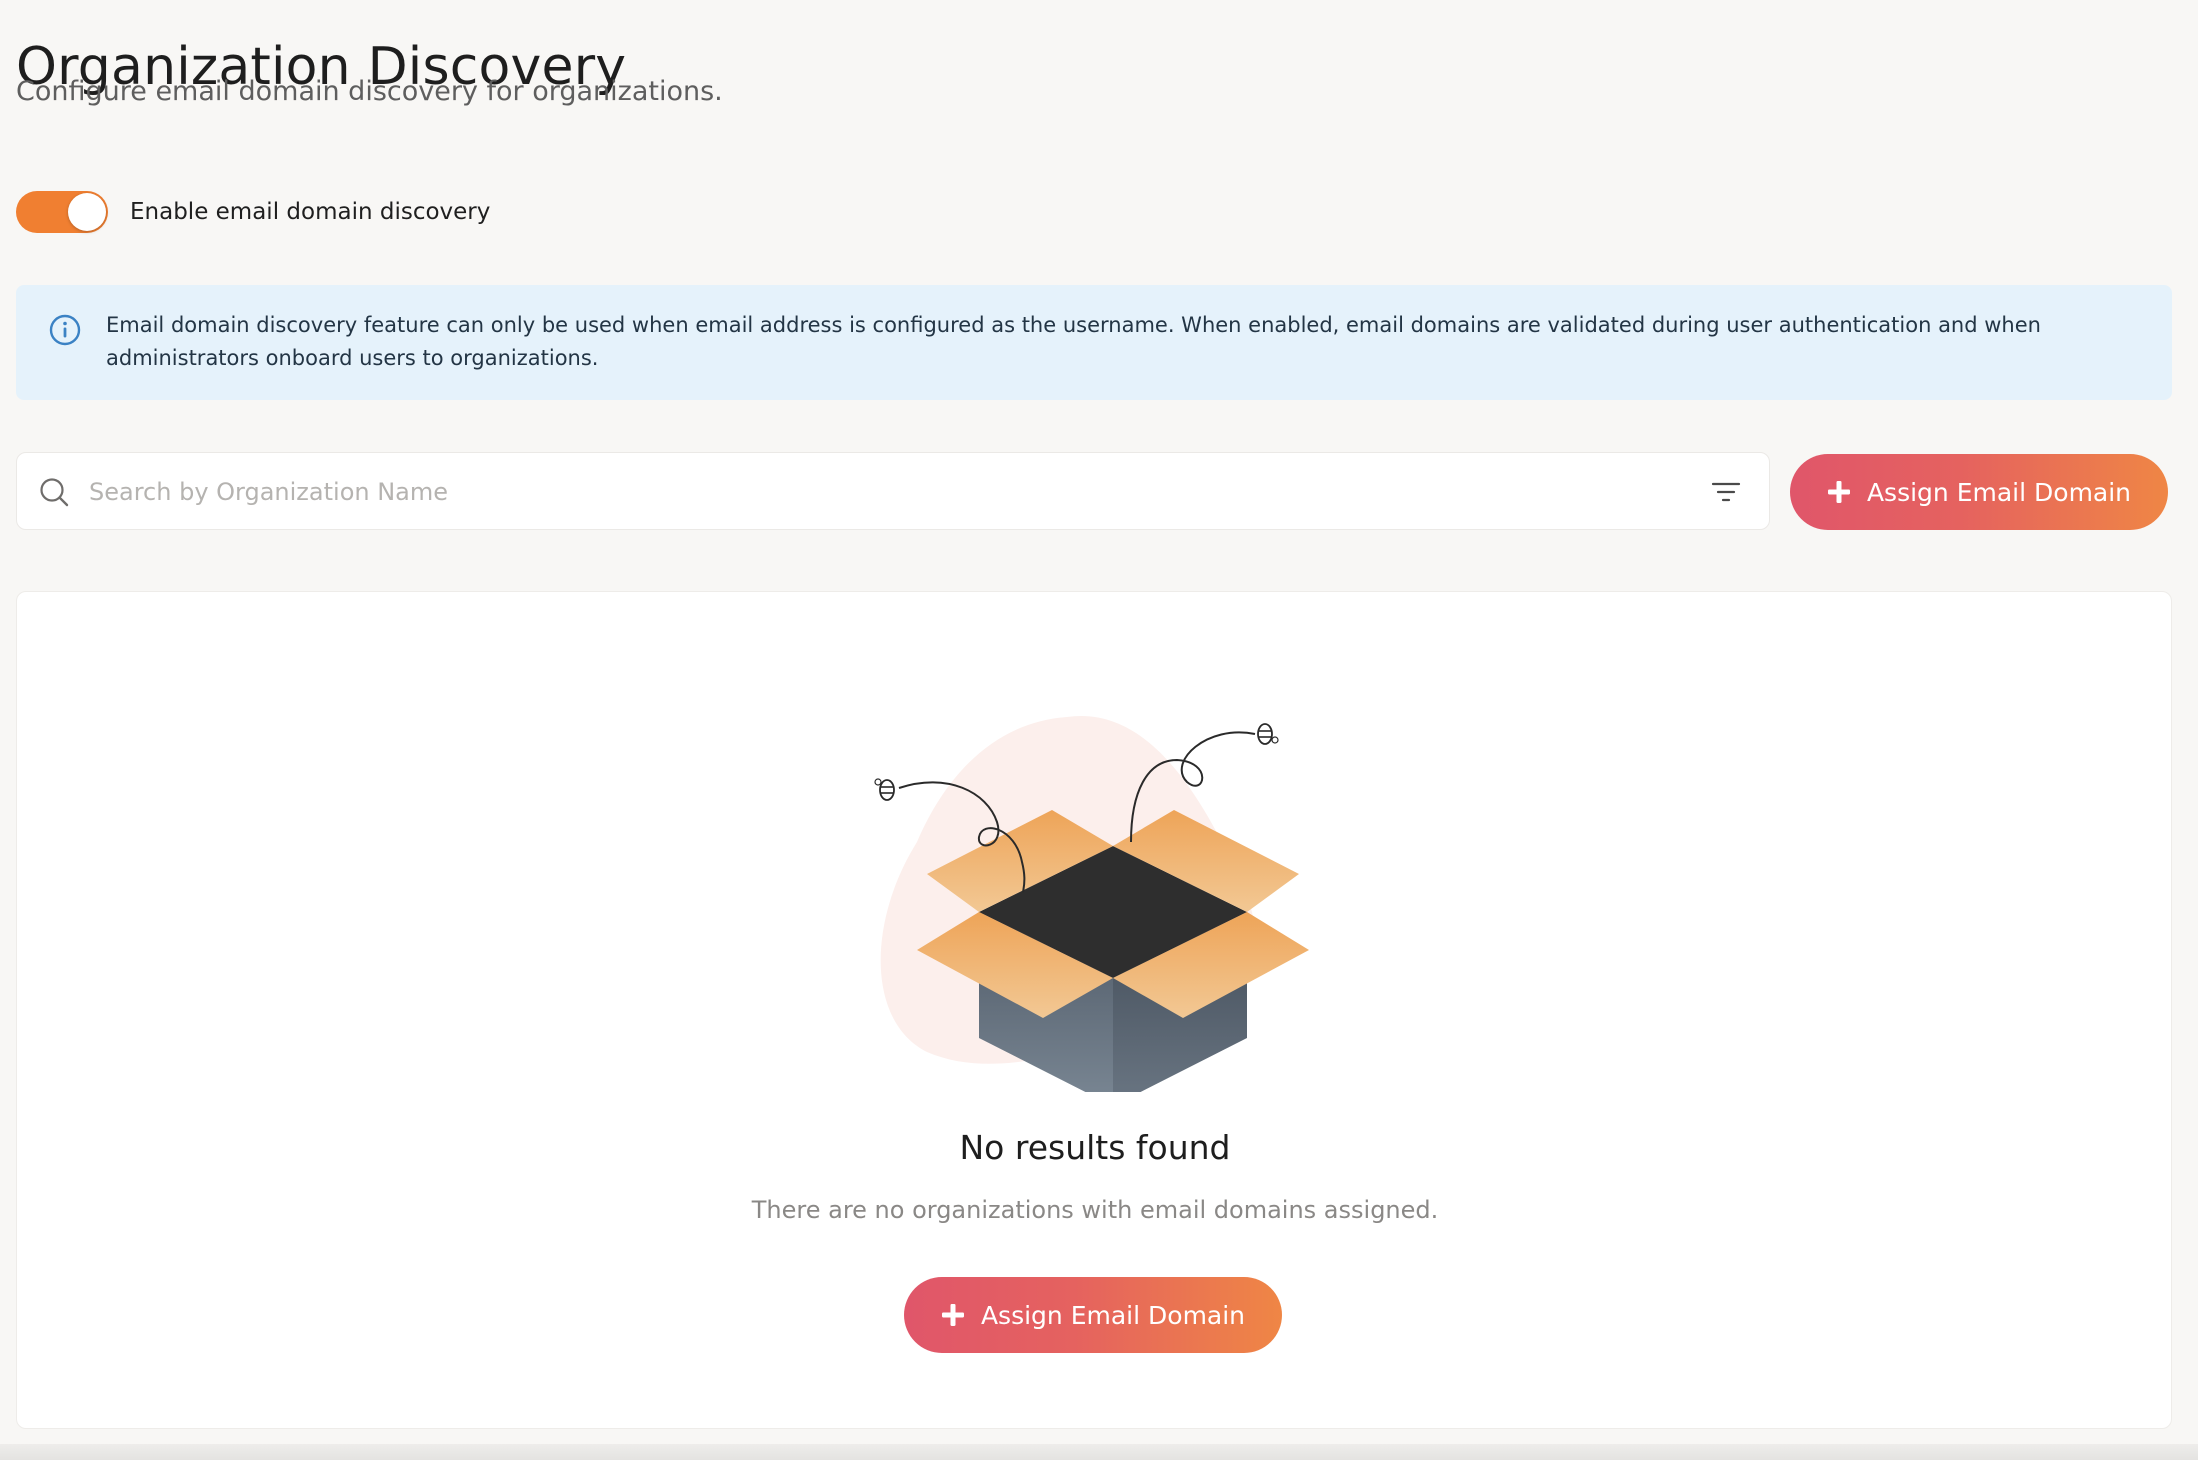 Image resolution: width=2198 pixels, height=1460 pixels. I want to click on bottom-edge, so click(1099, 1452).